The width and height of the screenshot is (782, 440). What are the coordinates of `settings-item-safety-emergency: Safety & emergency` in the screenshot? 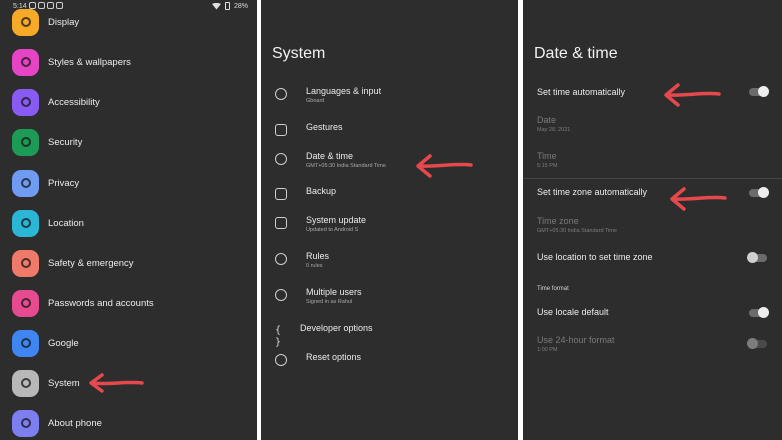 It's located at (73, 263).